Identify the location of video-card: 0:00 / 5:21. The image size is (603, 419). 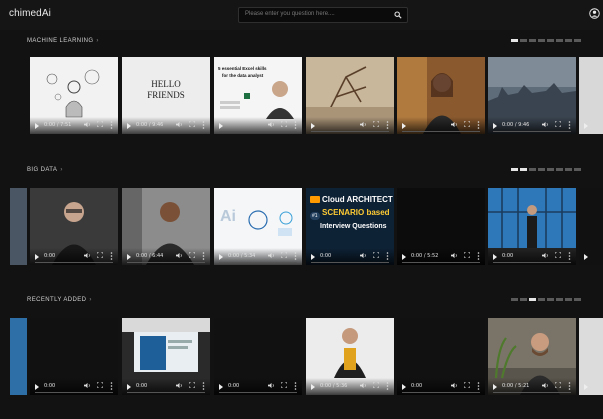
(532, 356).